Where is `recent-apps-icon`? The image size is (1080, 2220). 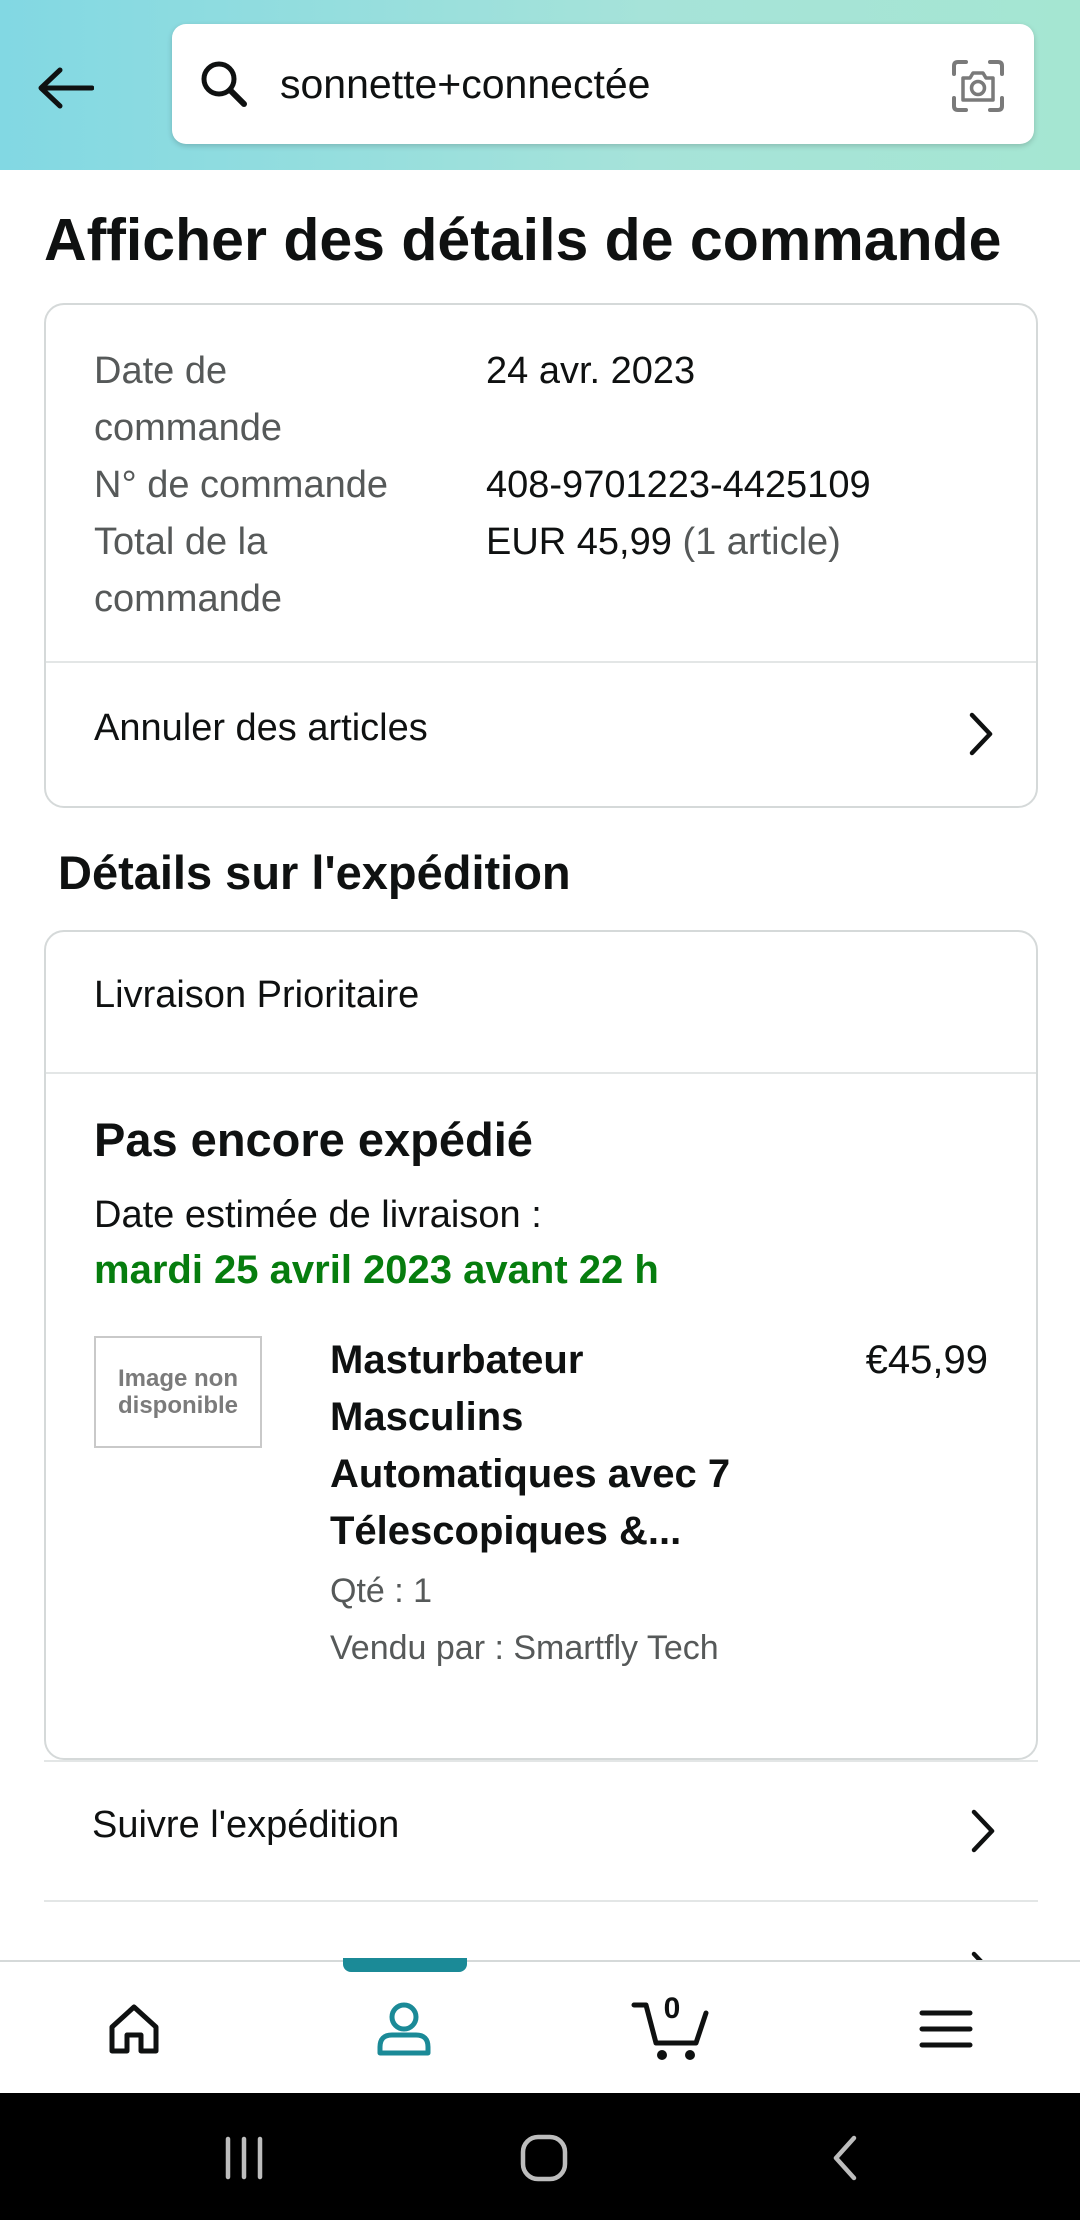
recent-apps-icon is located at coordinates (244, 2158).